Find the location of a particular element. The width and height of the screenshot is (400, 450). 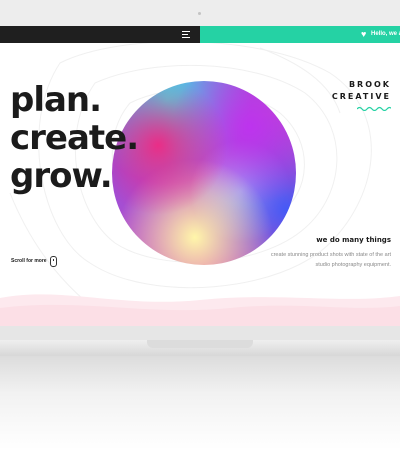

brand-logo: BROOK CREATIVE is located at coordinates (361, 91).